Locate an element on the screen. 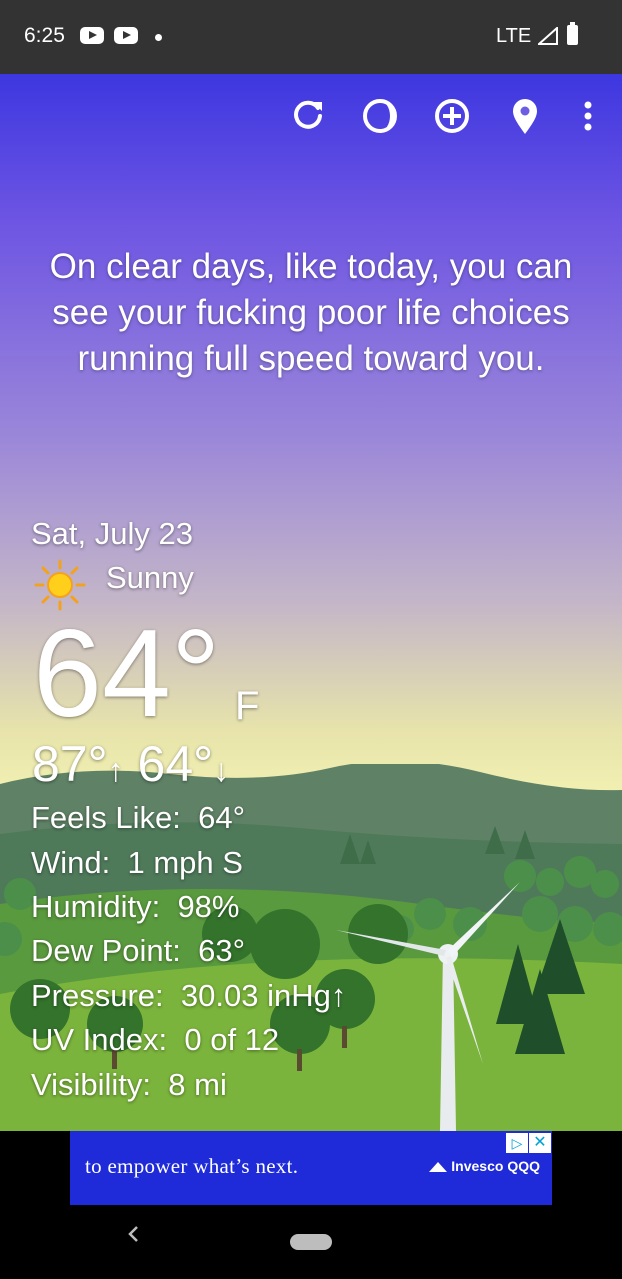 The height and width of the screenshot is (1279, 622). ad-close-icon: ✕ is located at coordinates (540, 1143).